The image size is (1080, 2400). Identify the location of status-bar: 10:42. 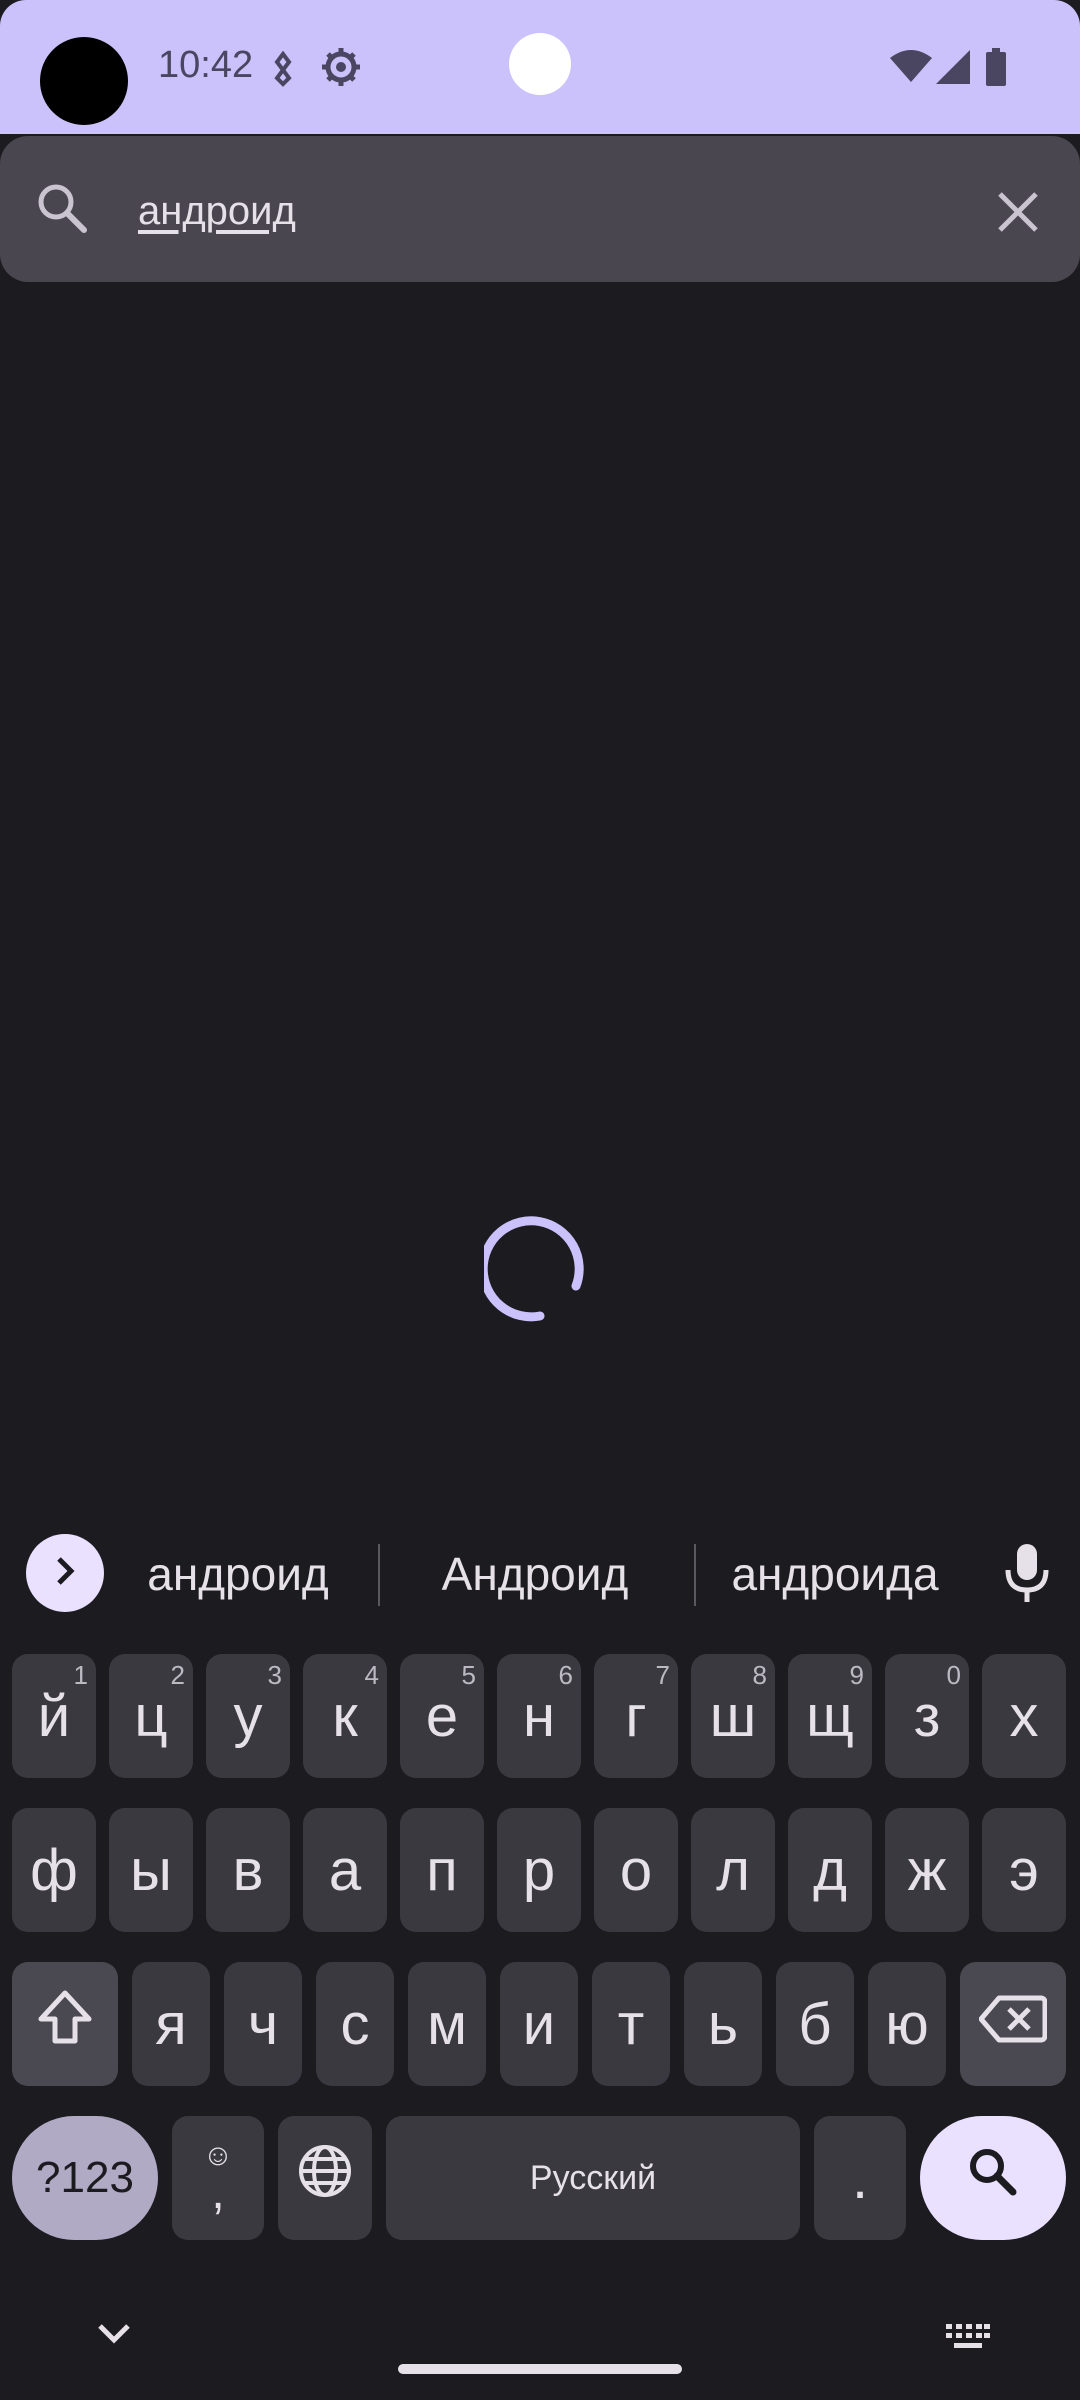
(540, 67).